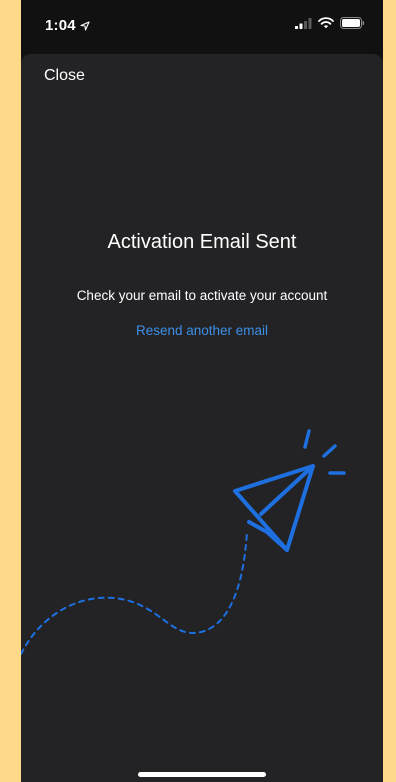 The width and height of the screenshot is (396, 782). What do you see at coordinates (324, 452) in the screenshot?
I see `motion-lines` at bounding box center [324, 452].